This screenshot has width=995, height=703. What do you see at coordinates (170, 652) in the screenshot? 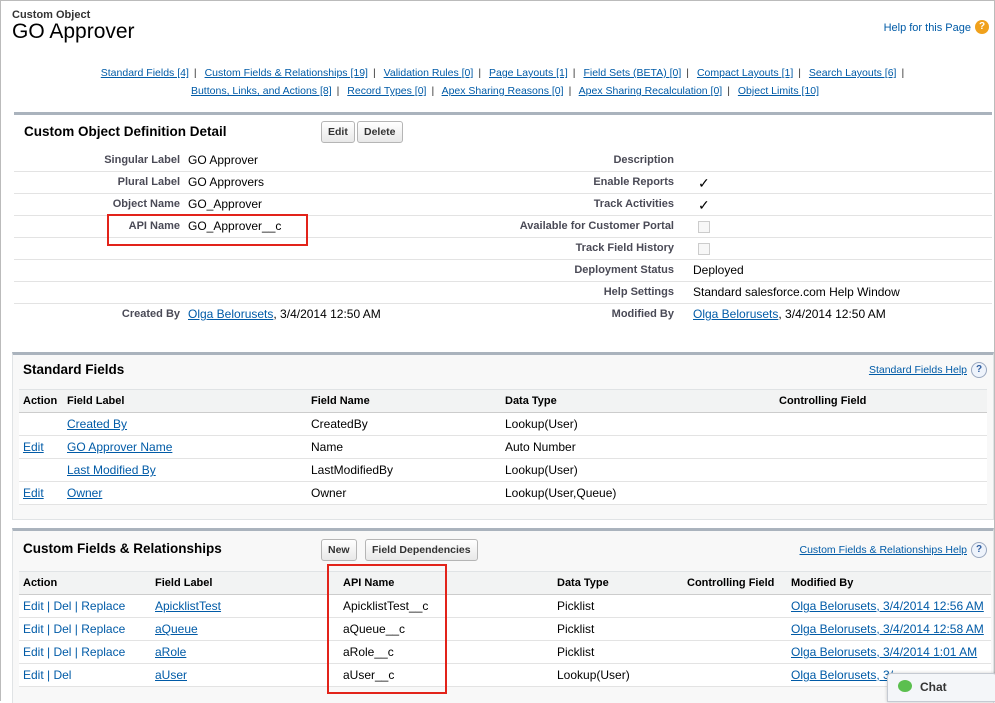
I see `field-label-link: aRole` at bounding box center [170, 652].